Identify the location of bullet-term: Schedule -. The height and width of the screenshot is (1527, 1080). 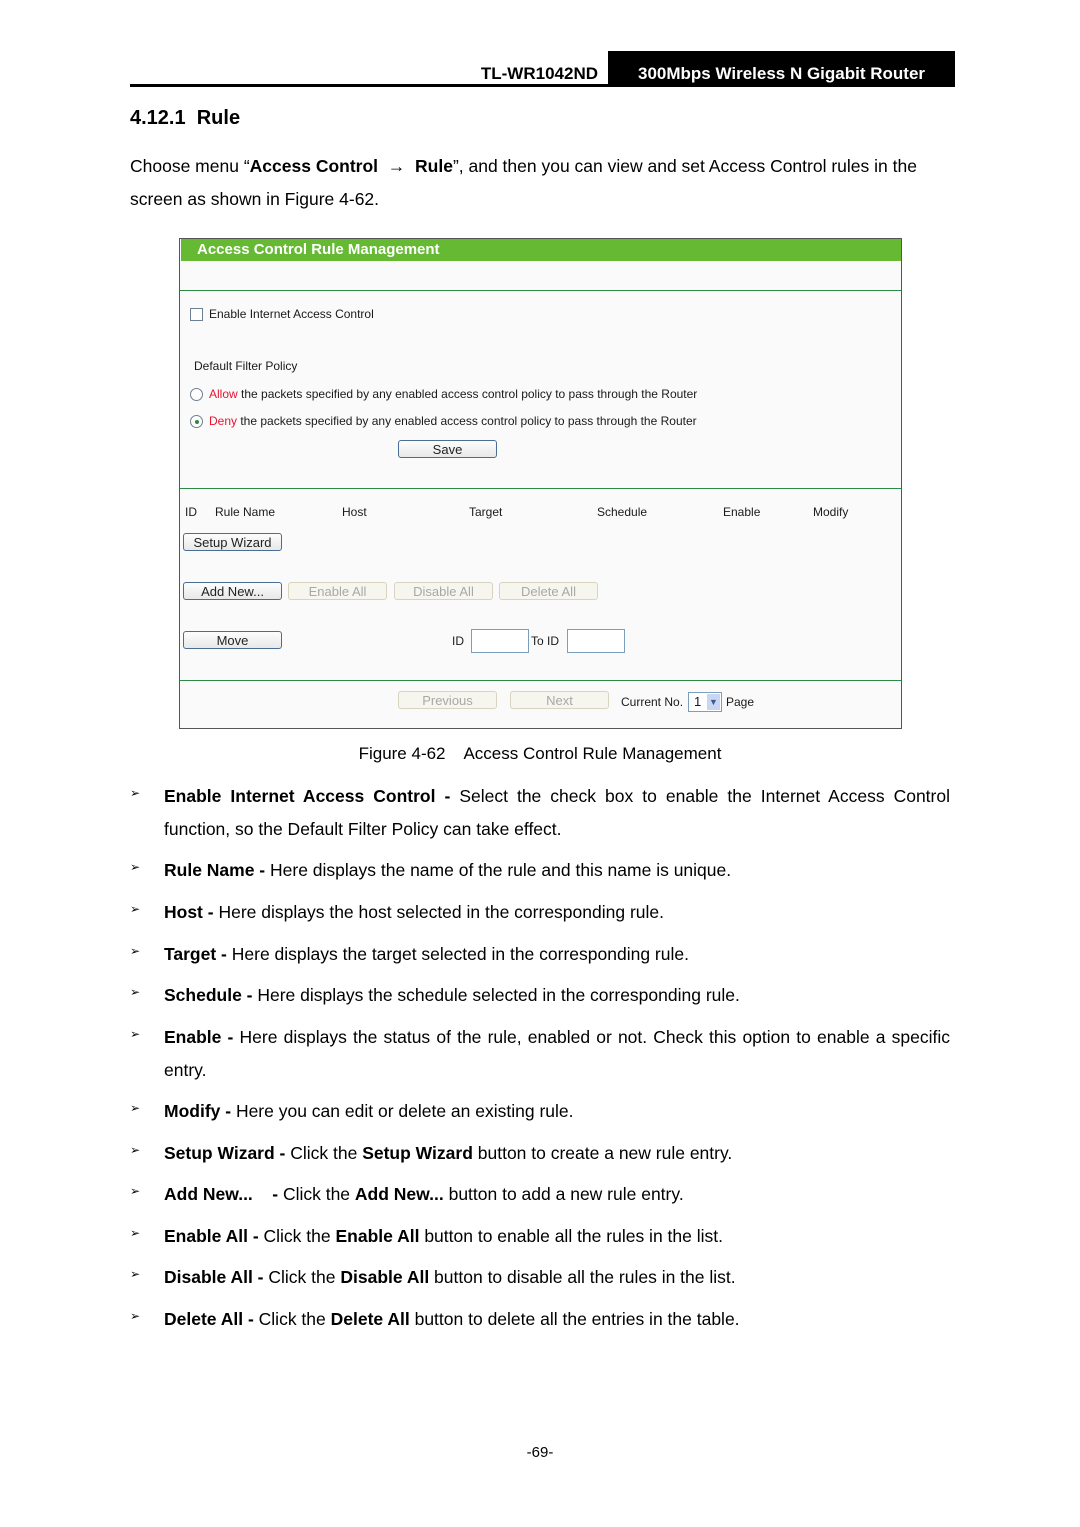
(211, 995).